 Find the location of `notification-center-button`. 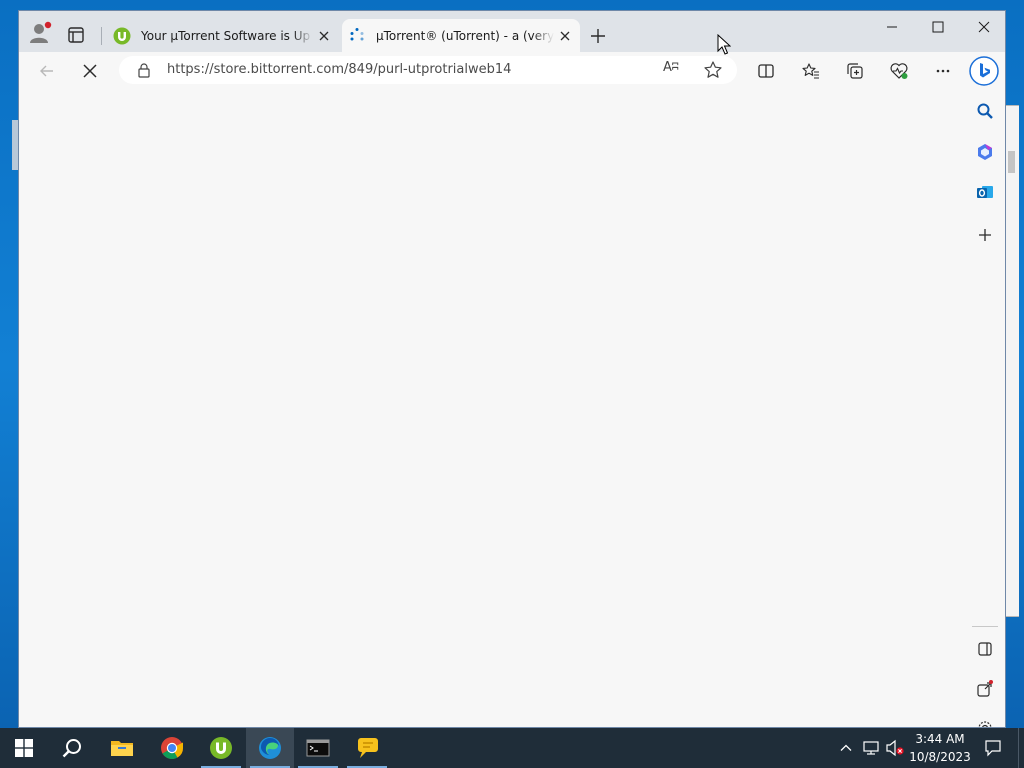

notification-center-button is located at coordinates (993, 748).